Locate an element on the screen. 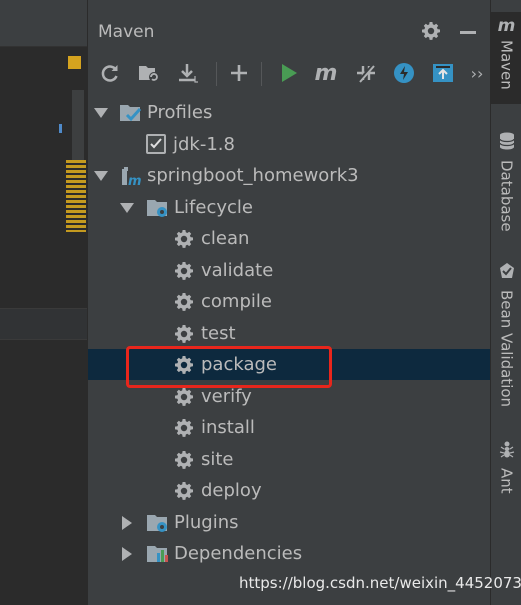 This screenshot has width=521, height=605. annotation-highlight-box is located at coordinates (229, 367).